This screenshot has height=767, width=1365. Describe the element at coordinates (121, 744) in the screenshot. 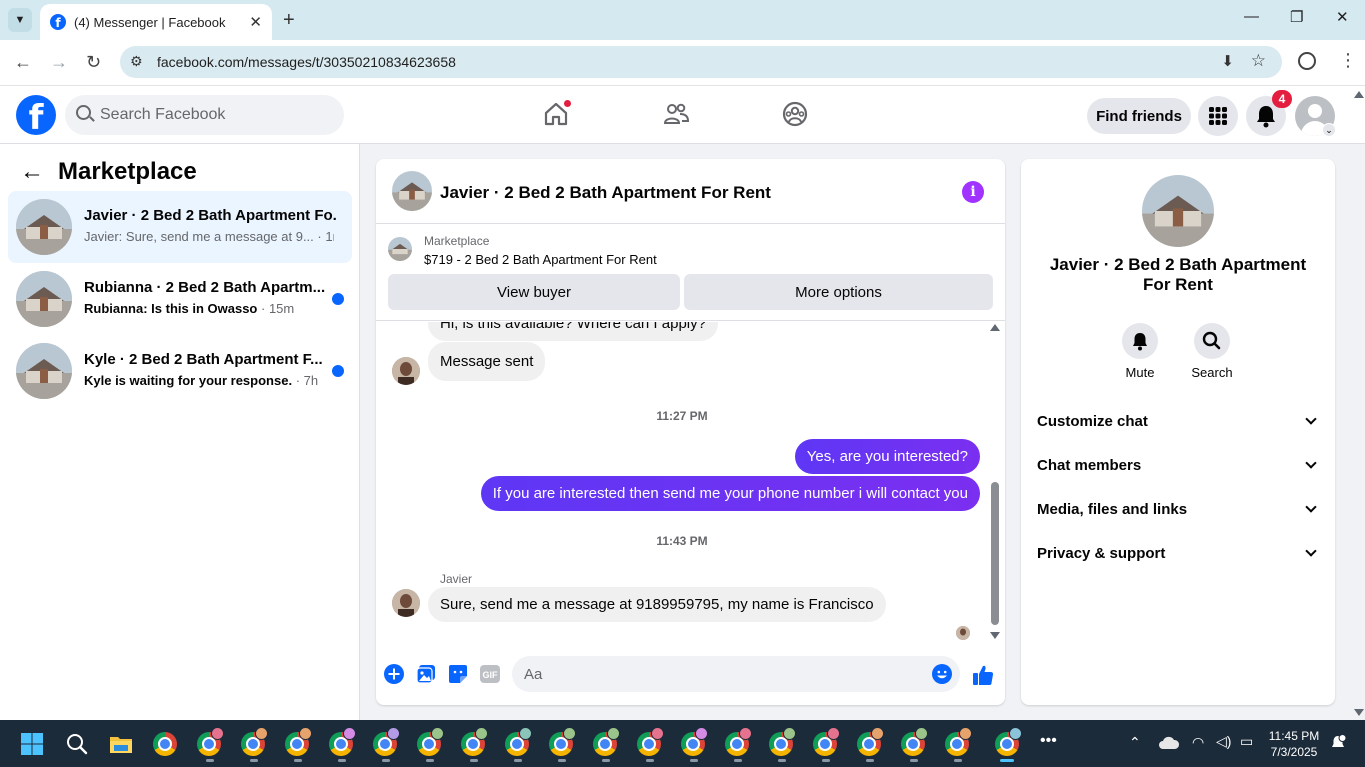

I see `file-explorer-icon` at that location.